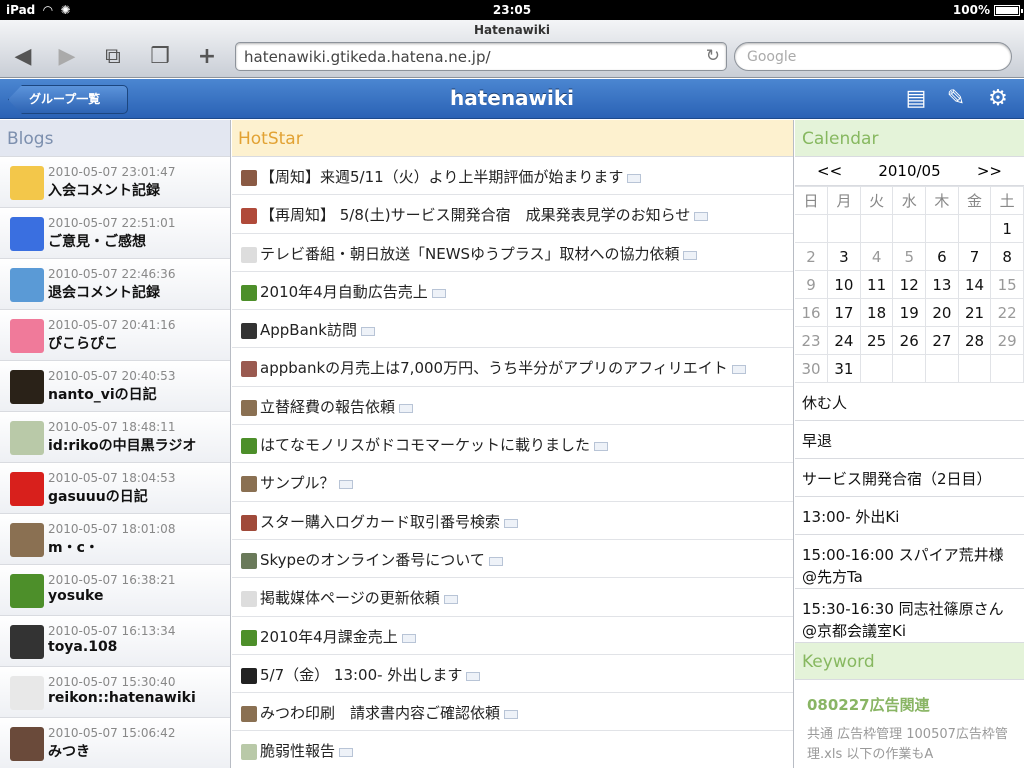 This screenshot has height=768, width=1024. I want to click on calendar-day: 21, so click(974, 312).